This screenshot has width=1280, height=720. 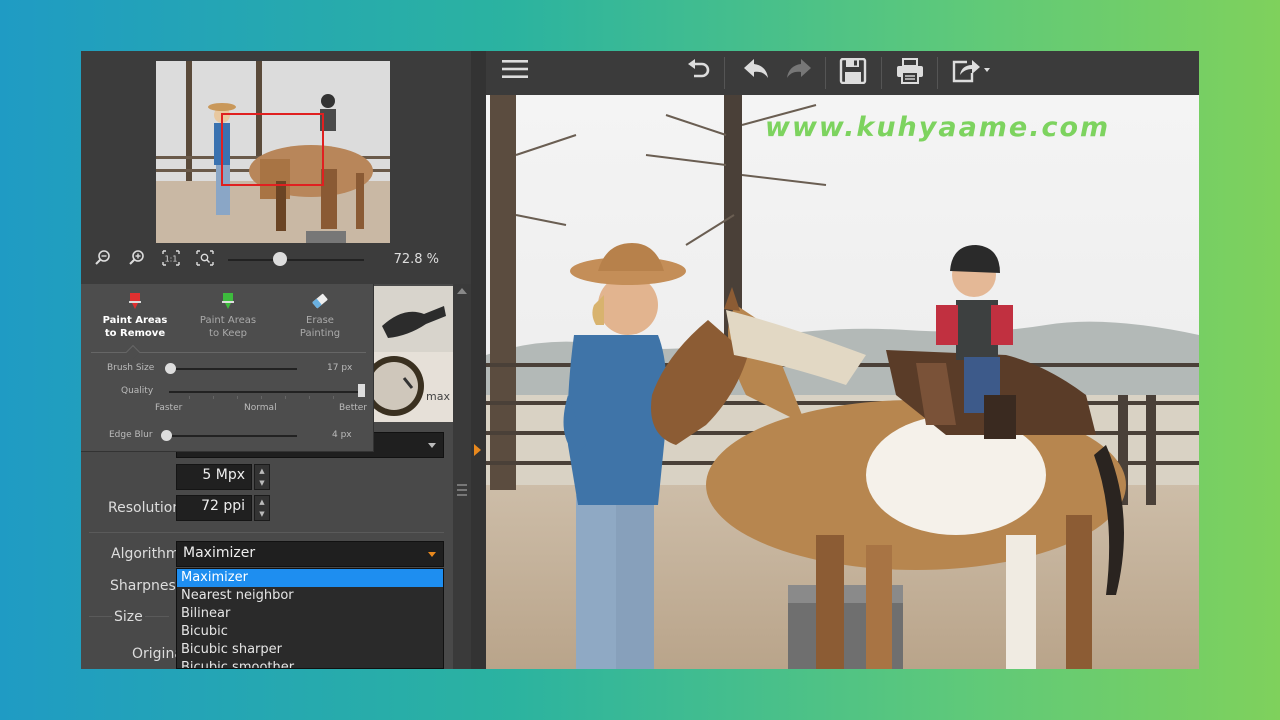 I want to click on preset-max-label: max, so click(x=438, y=396).